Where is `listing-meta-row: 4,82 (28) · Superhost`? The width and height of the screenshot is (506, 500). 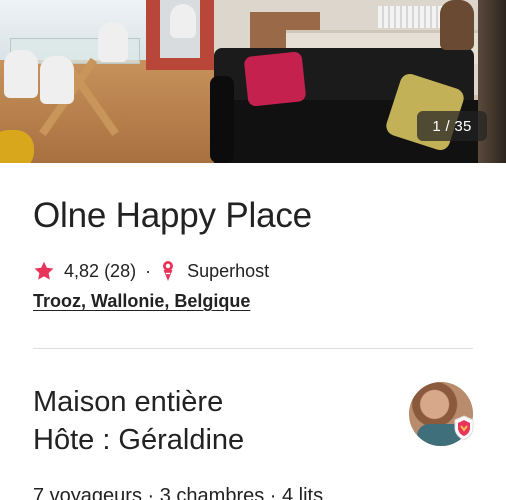
listing-meta-row: 4,82 (28) · Superhost is located at coordinates (151, 271).